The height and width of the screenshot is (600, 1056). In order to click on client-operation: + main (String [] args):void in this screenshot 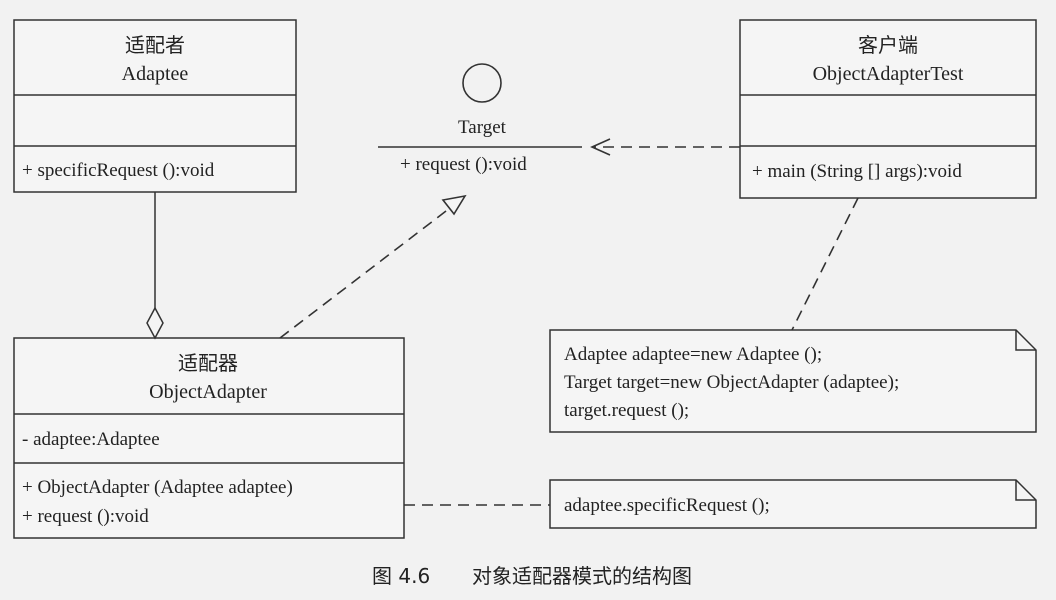, I will do `click(857, 171)`.